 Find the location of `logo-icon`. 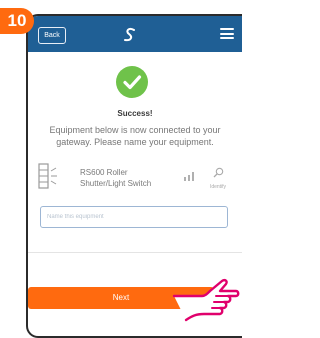

logo-icon is located at coordinates (129, 34).